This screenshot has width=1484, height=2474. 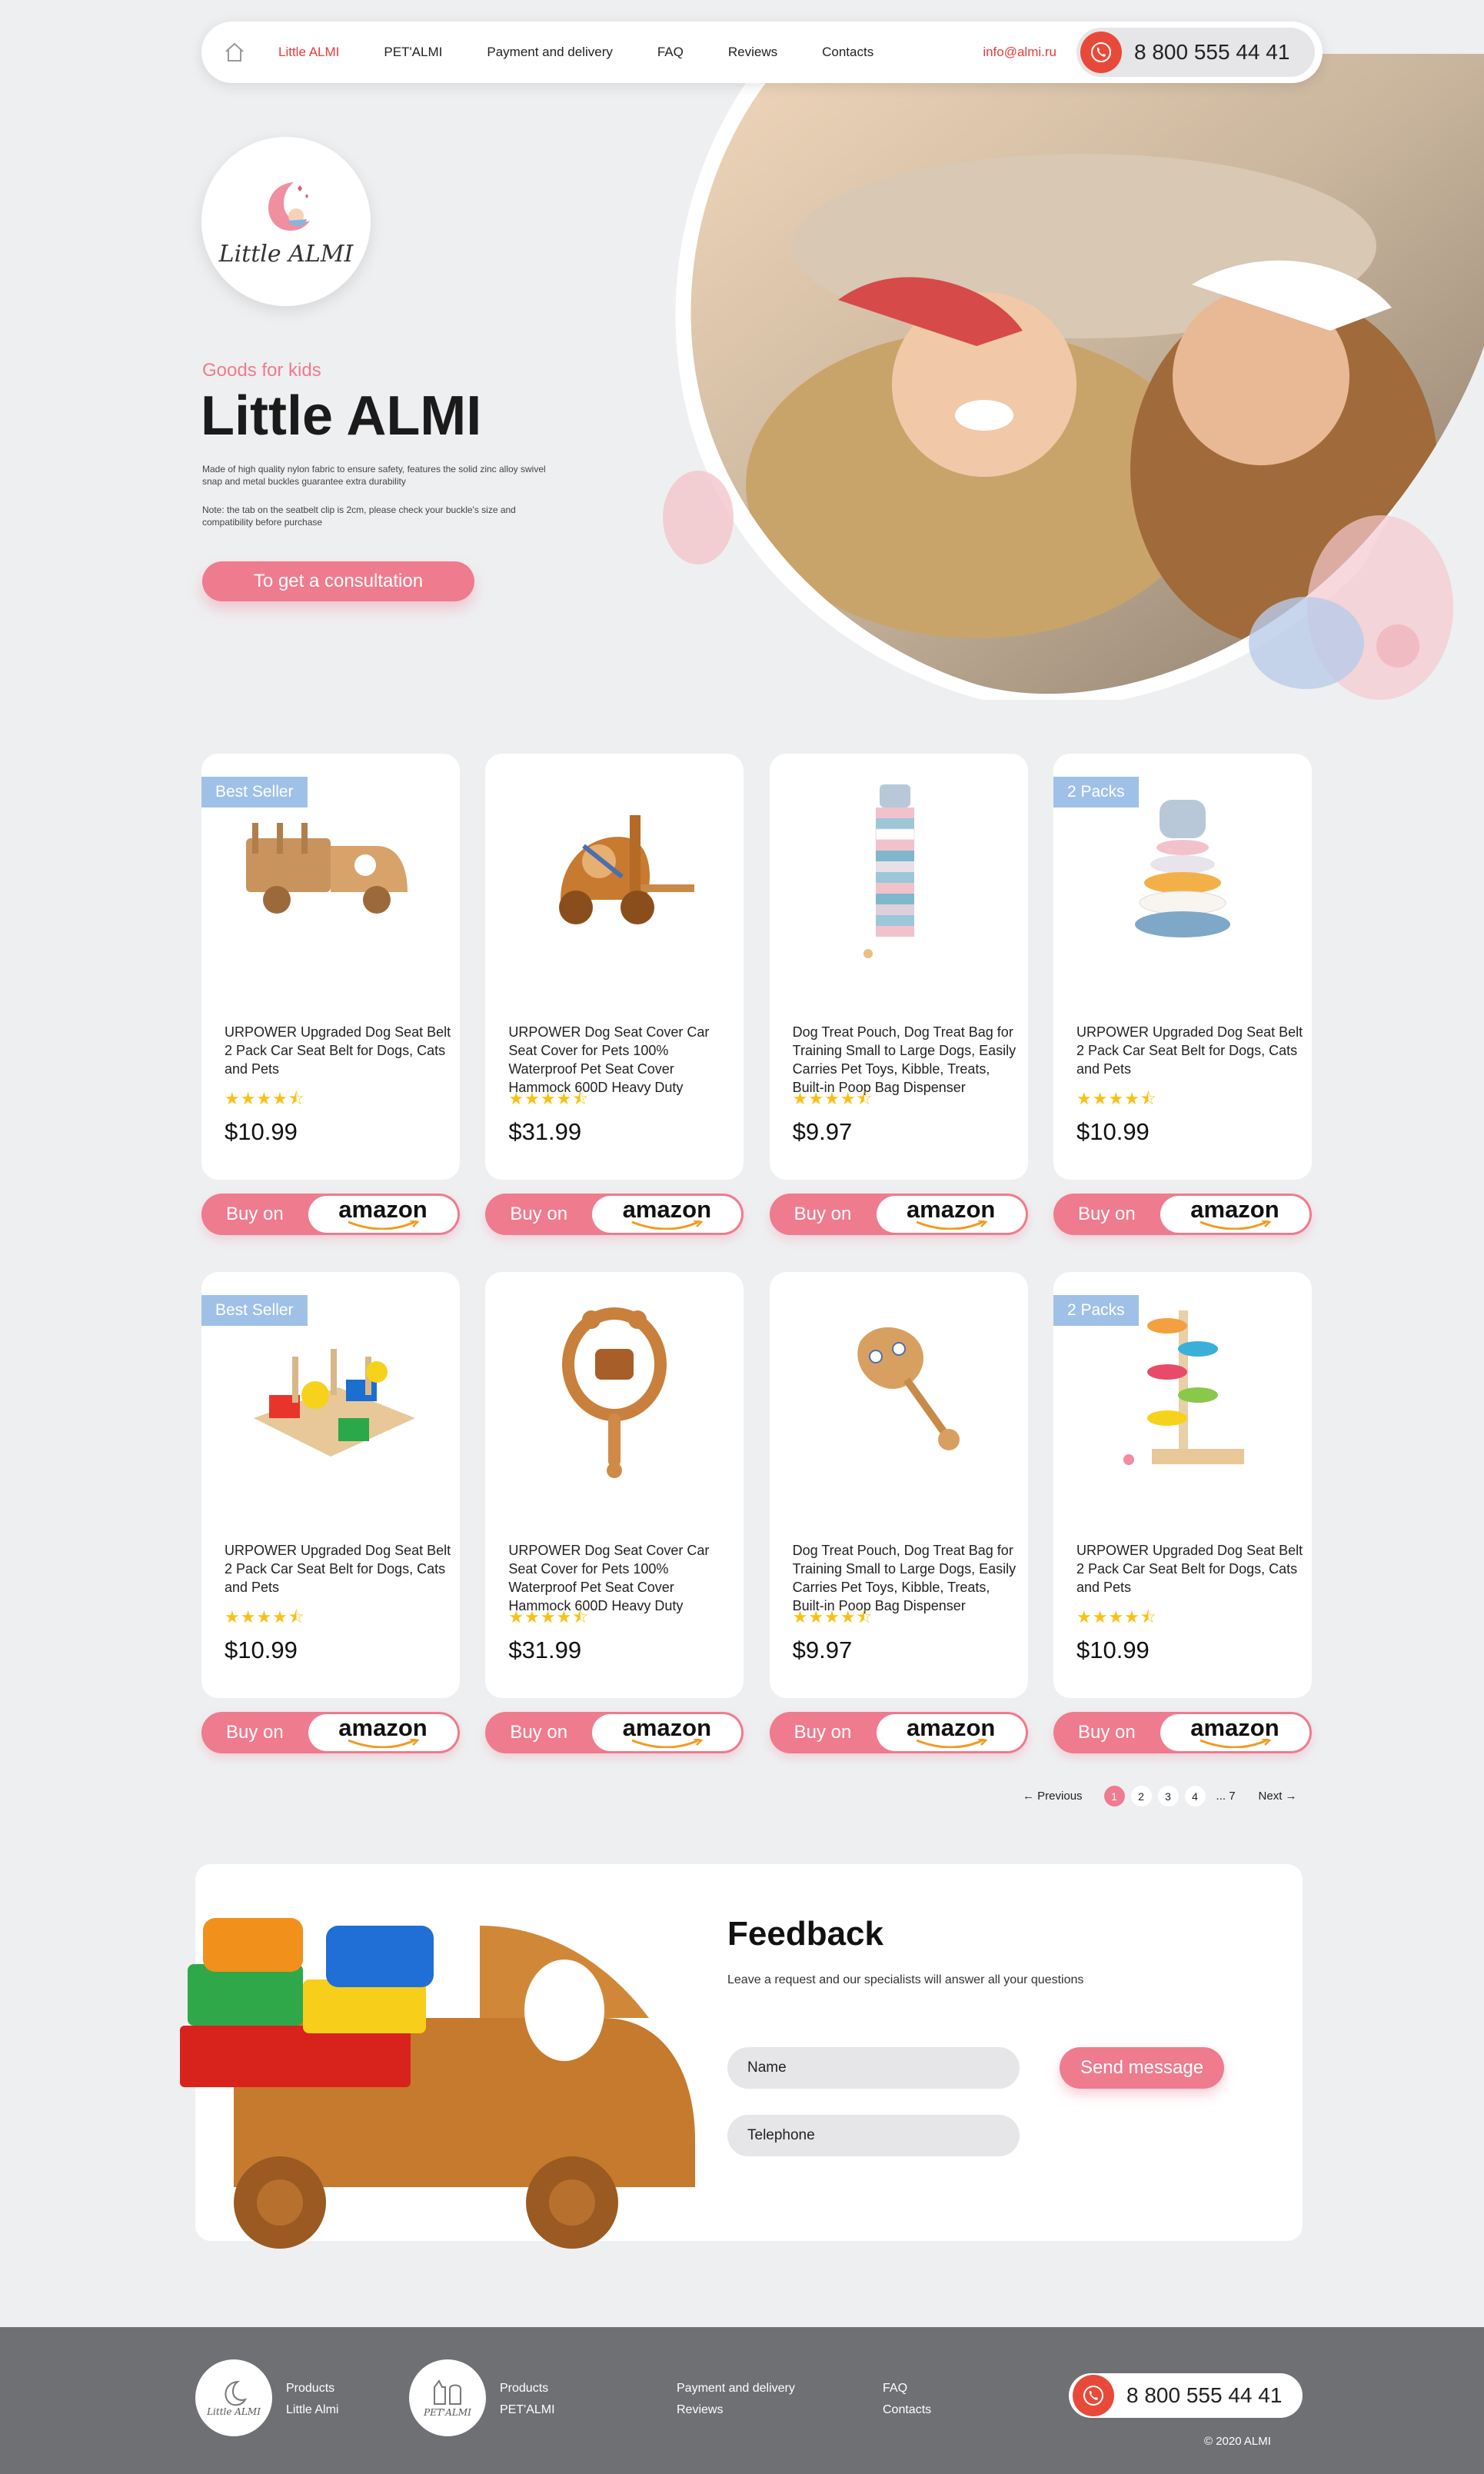 I want to click on send-message-button: Send message, so click(x=1142, y=2068).